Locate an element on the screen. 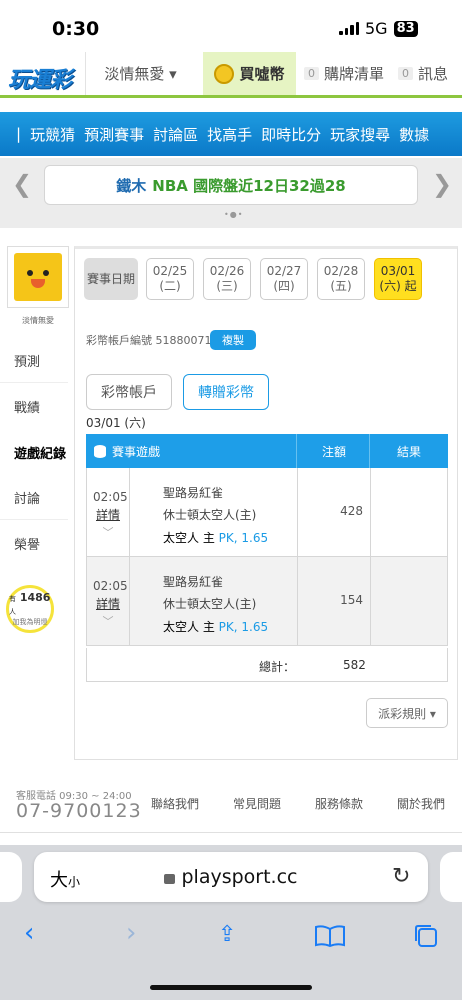 The width and height of the screenshot is (462, 1000). current-date: 03/01 (六) is located at coordinates (116, 423).